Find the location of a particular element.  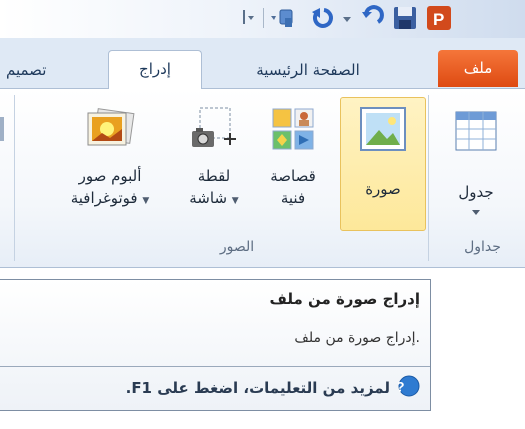

ribbon-tab-row: تصميم إدراج الصفحة الرئيسية ملف is located at coordinates (262, 63).